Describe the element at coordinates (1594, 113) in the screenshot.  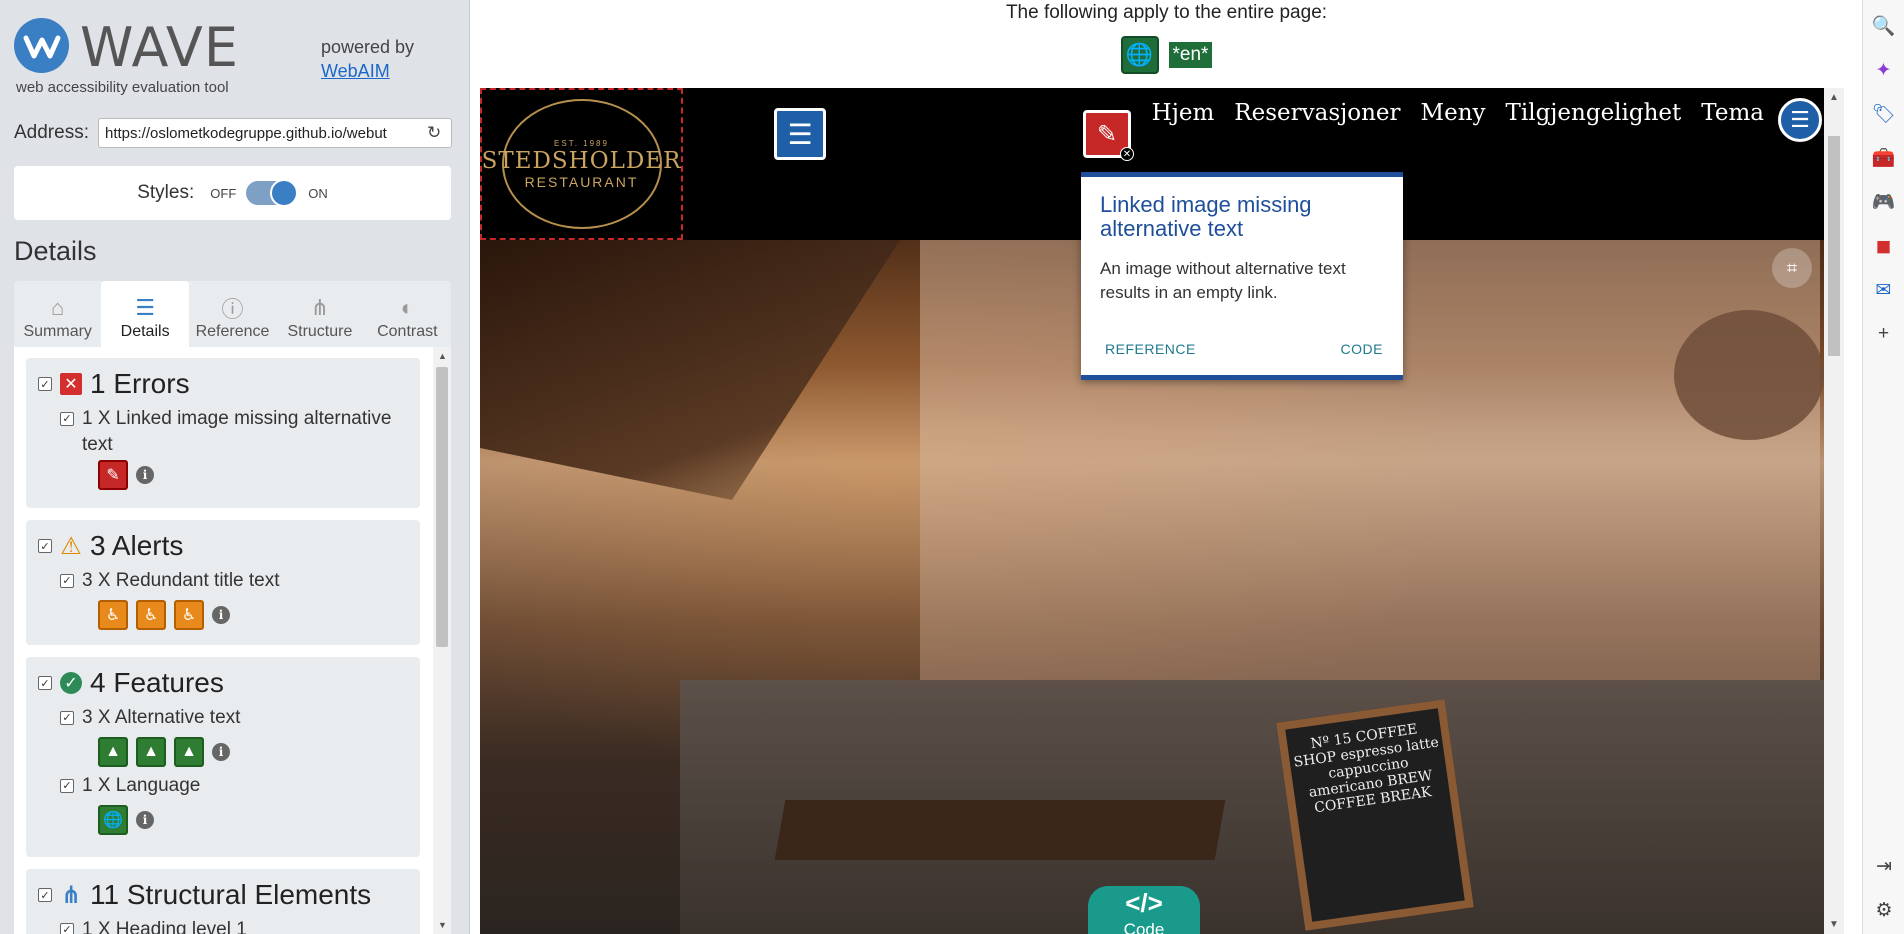
I see `nav-tilgjengelighet: Tilgjengelighet` at that location.